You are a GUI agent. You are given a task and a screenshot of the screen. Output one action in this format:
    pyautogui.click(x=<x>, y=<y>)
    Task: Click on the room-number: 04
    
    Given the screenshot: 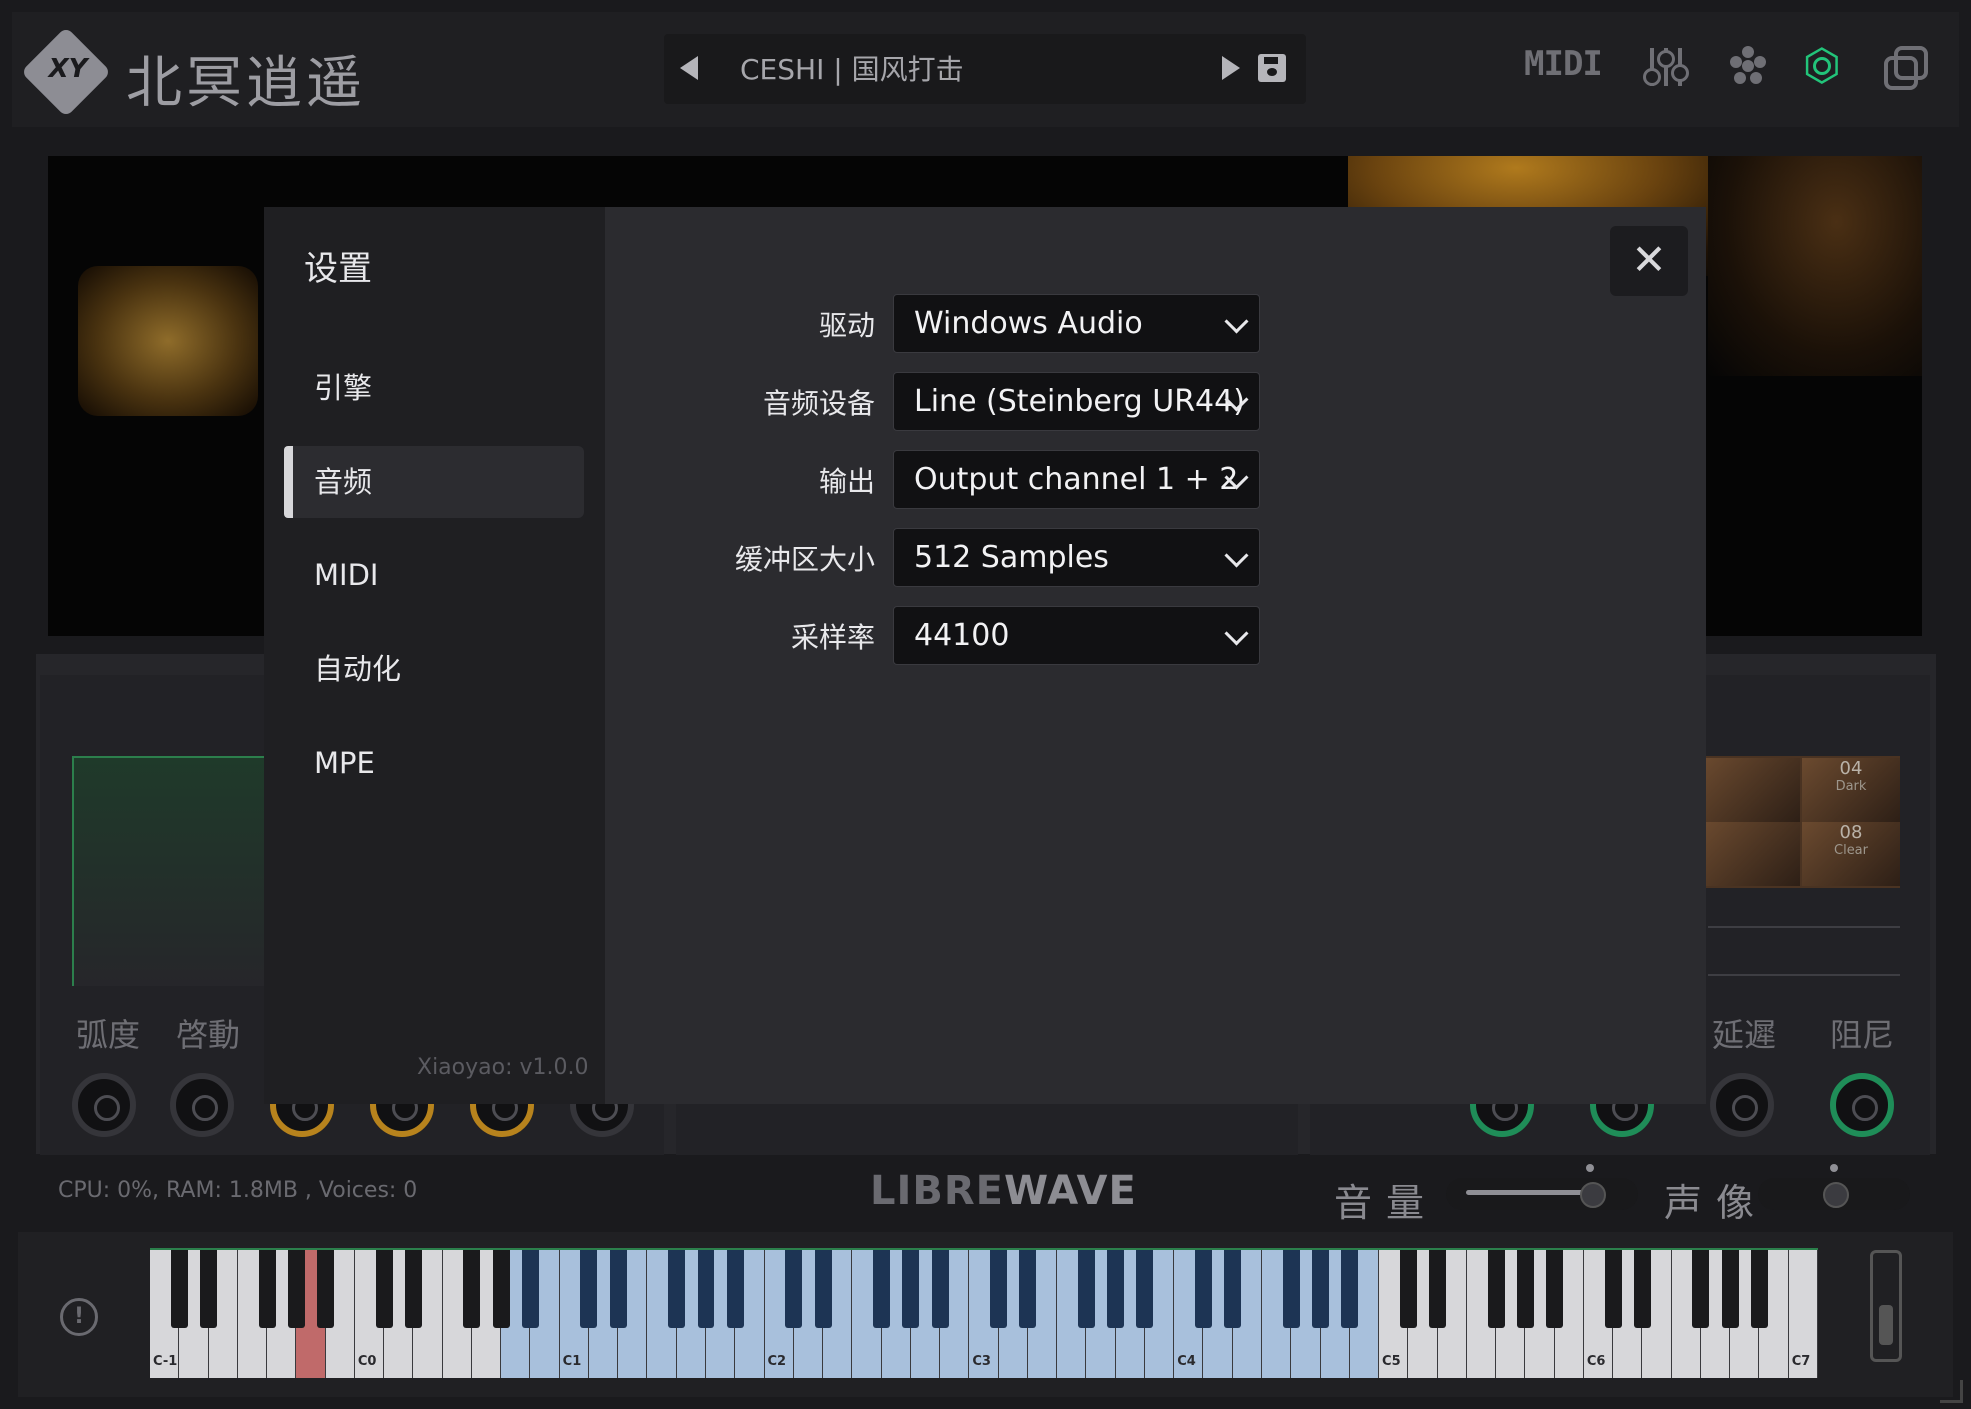 What is the action you would take?
    pyautogui.click(x=1851, y=768)
    